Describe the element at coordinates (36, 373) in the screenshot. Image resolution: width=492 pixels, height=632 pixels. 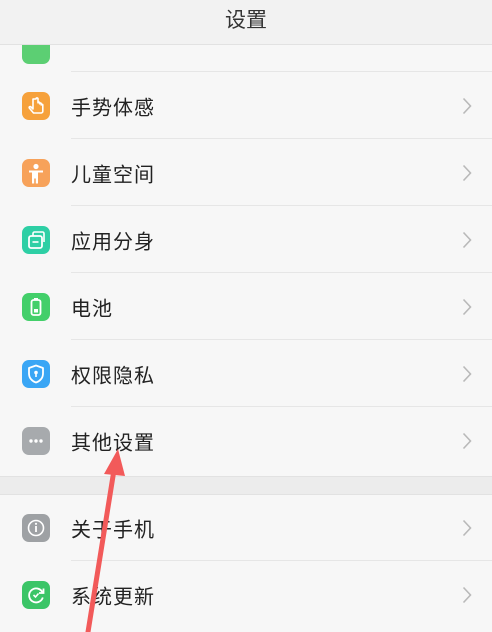
I see `shield-icon` at that location.